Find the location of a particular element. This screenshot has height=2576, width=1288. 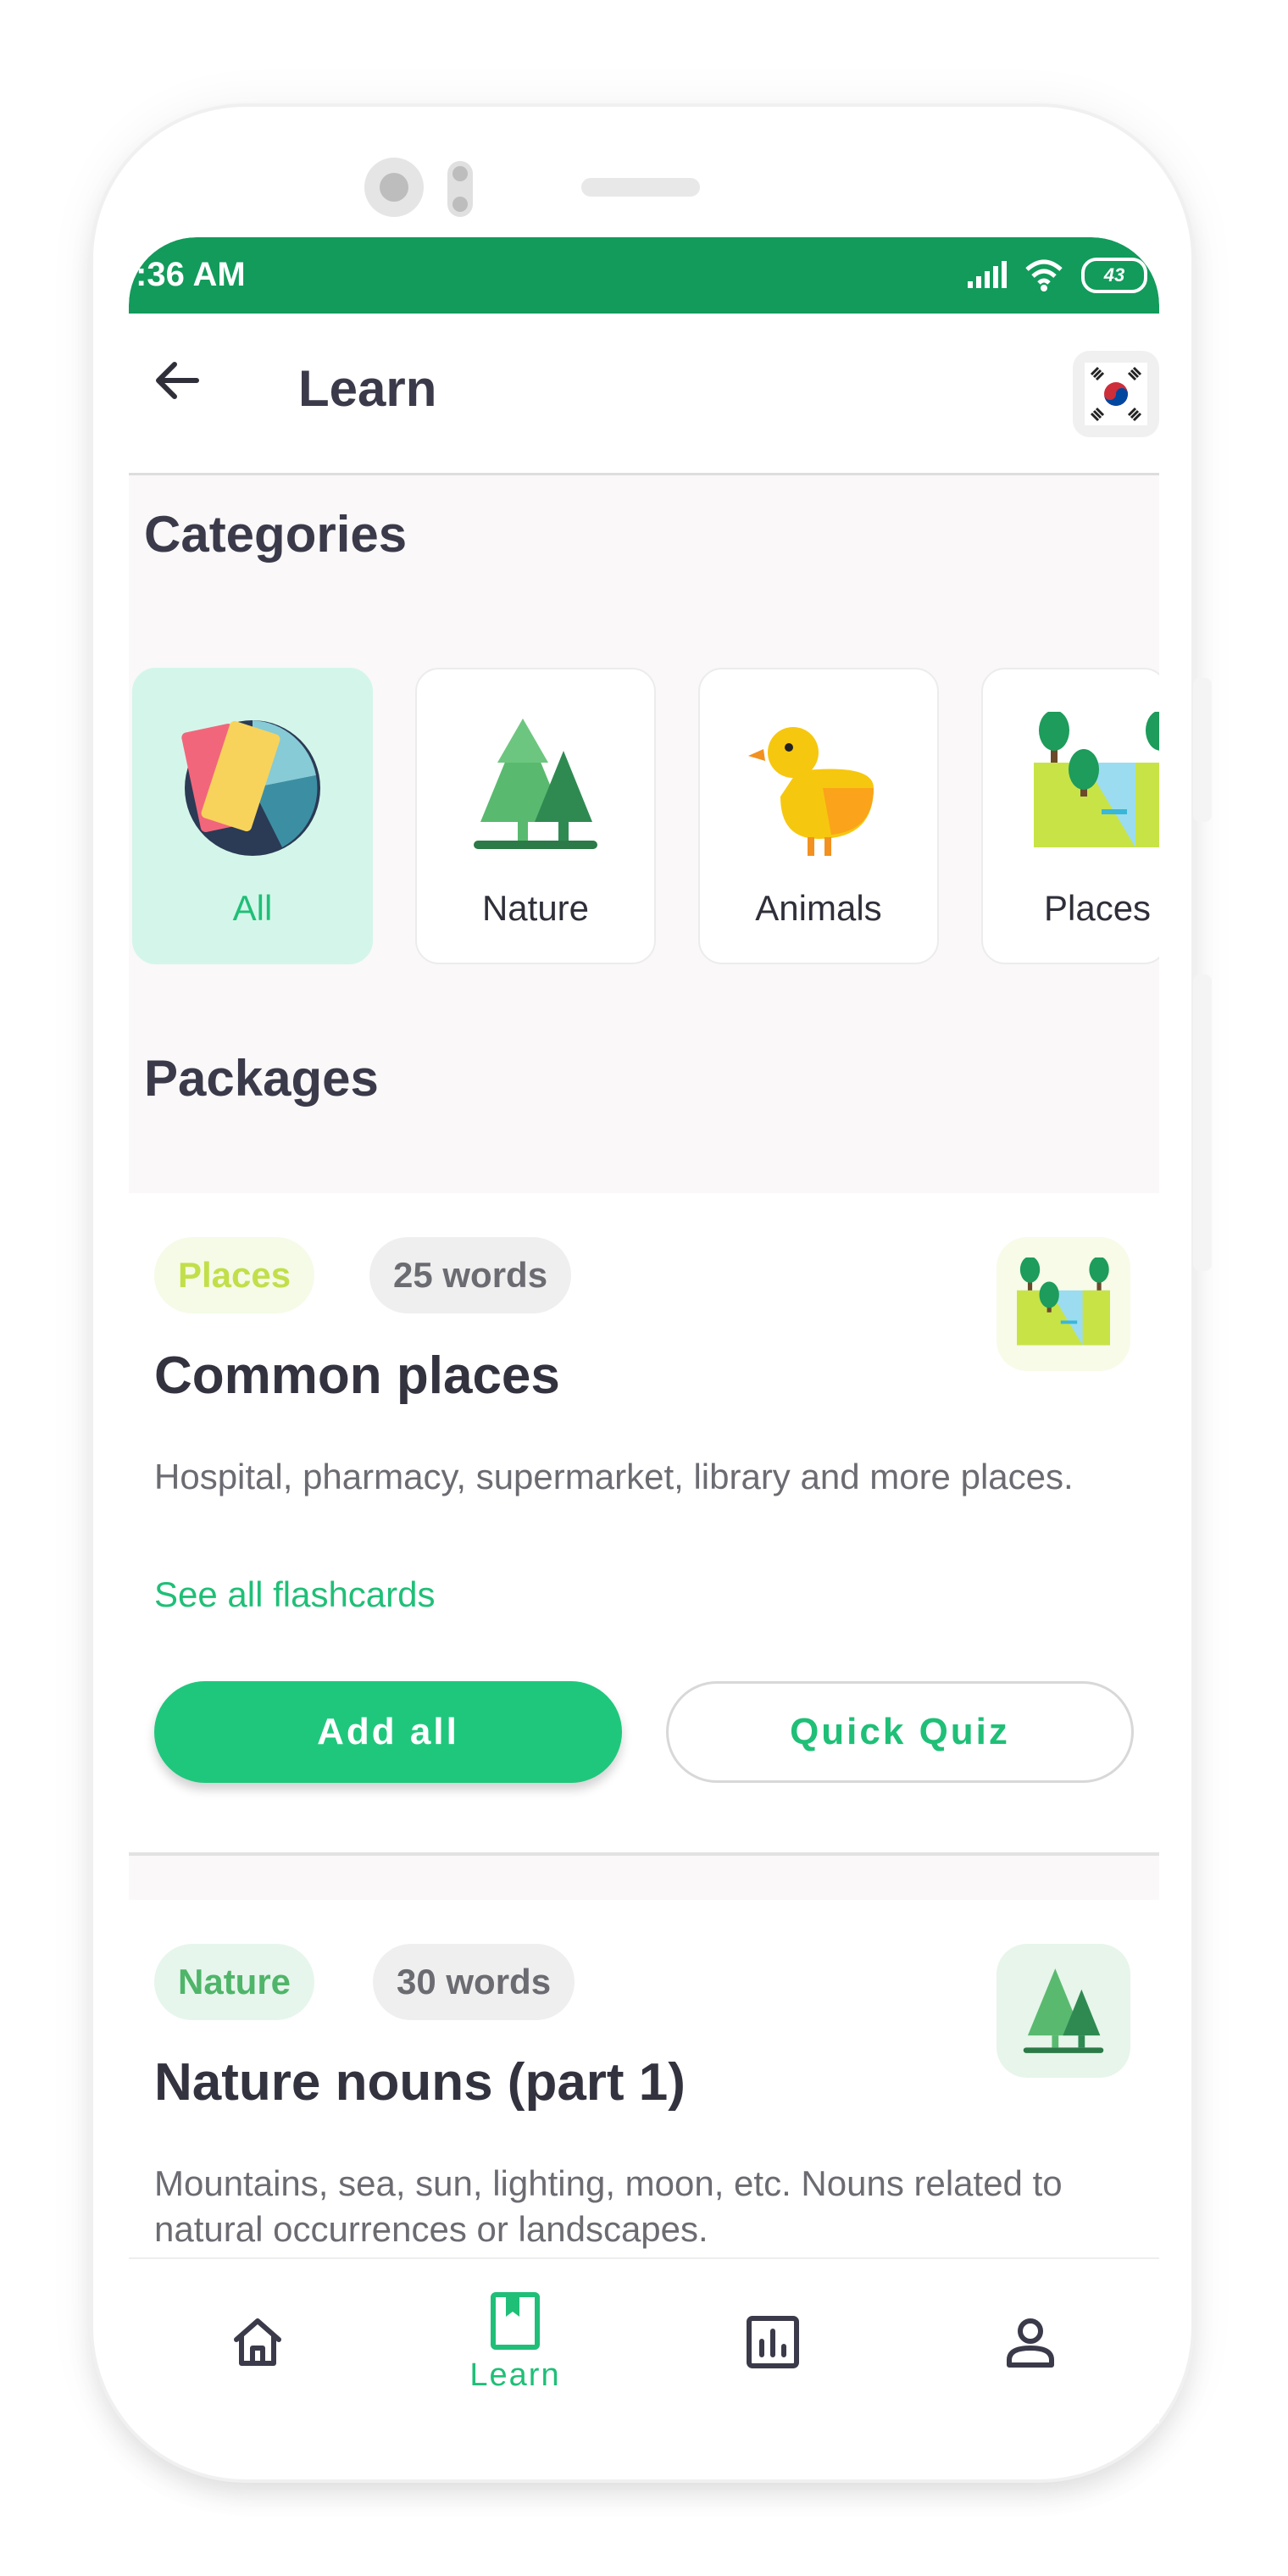

categories-heading: Categories is located at coordinates (276, 534).